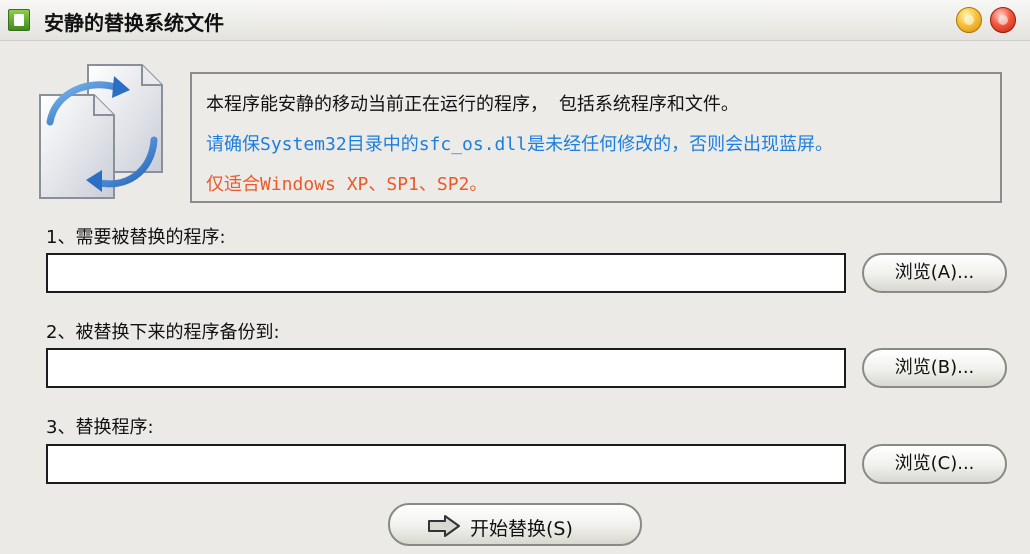 This screenshot has height=554, width=1030. I want to click on replacement-program-label: 3、替换程序:, so click(100, 427).